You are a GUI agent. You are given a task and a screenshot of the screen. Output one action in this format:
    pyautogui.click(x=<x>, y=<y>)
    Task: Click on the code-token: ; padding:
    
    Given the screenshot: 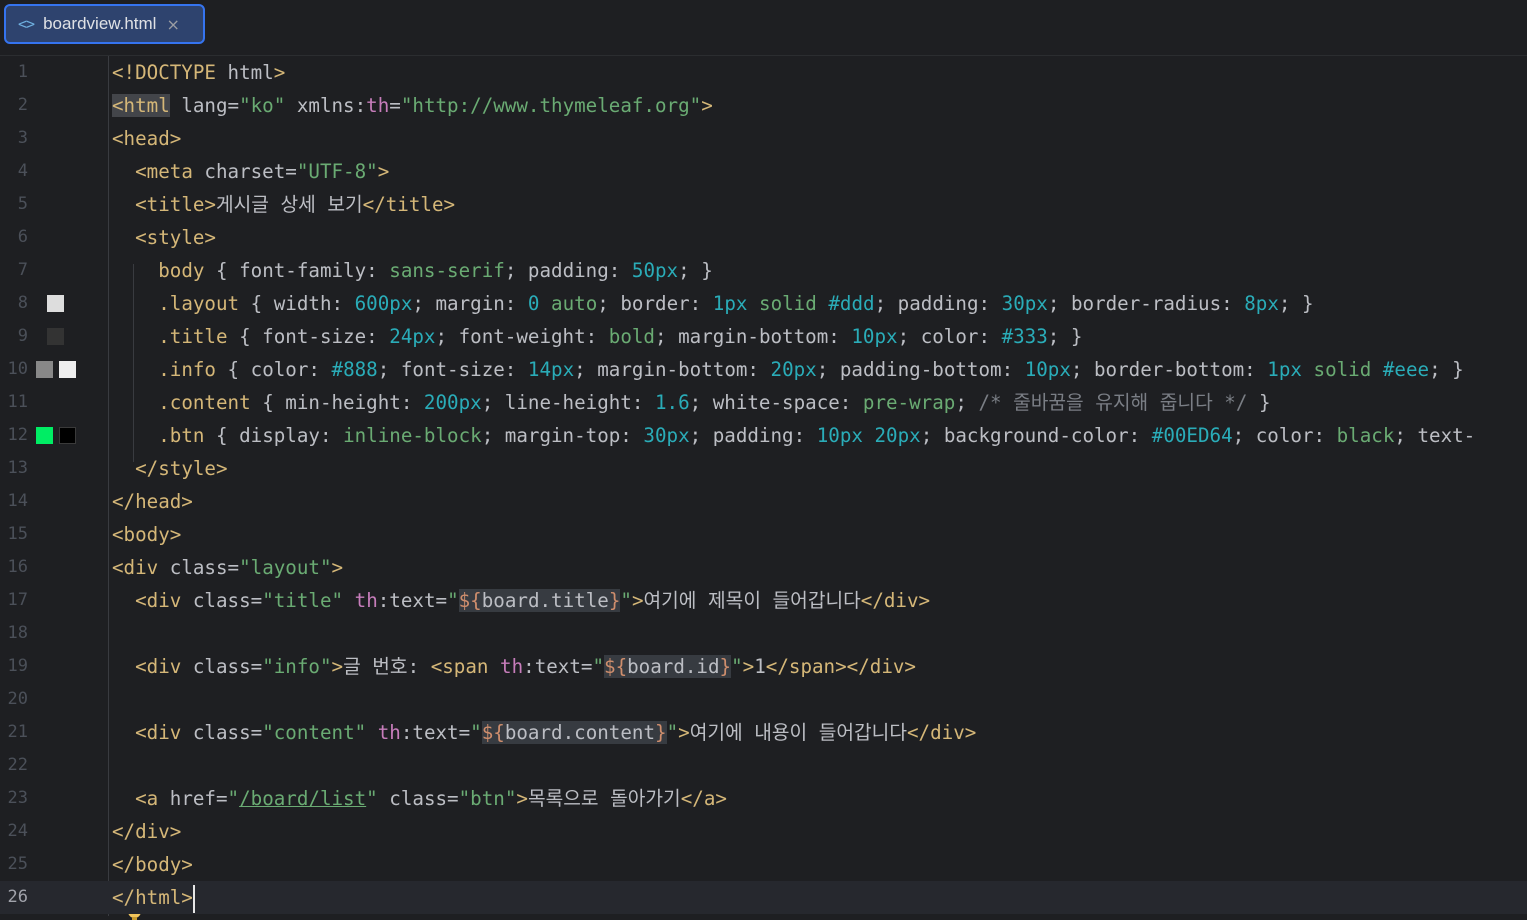 What is the action you would take?
    pyautogui.click(x=568, y=270)
    